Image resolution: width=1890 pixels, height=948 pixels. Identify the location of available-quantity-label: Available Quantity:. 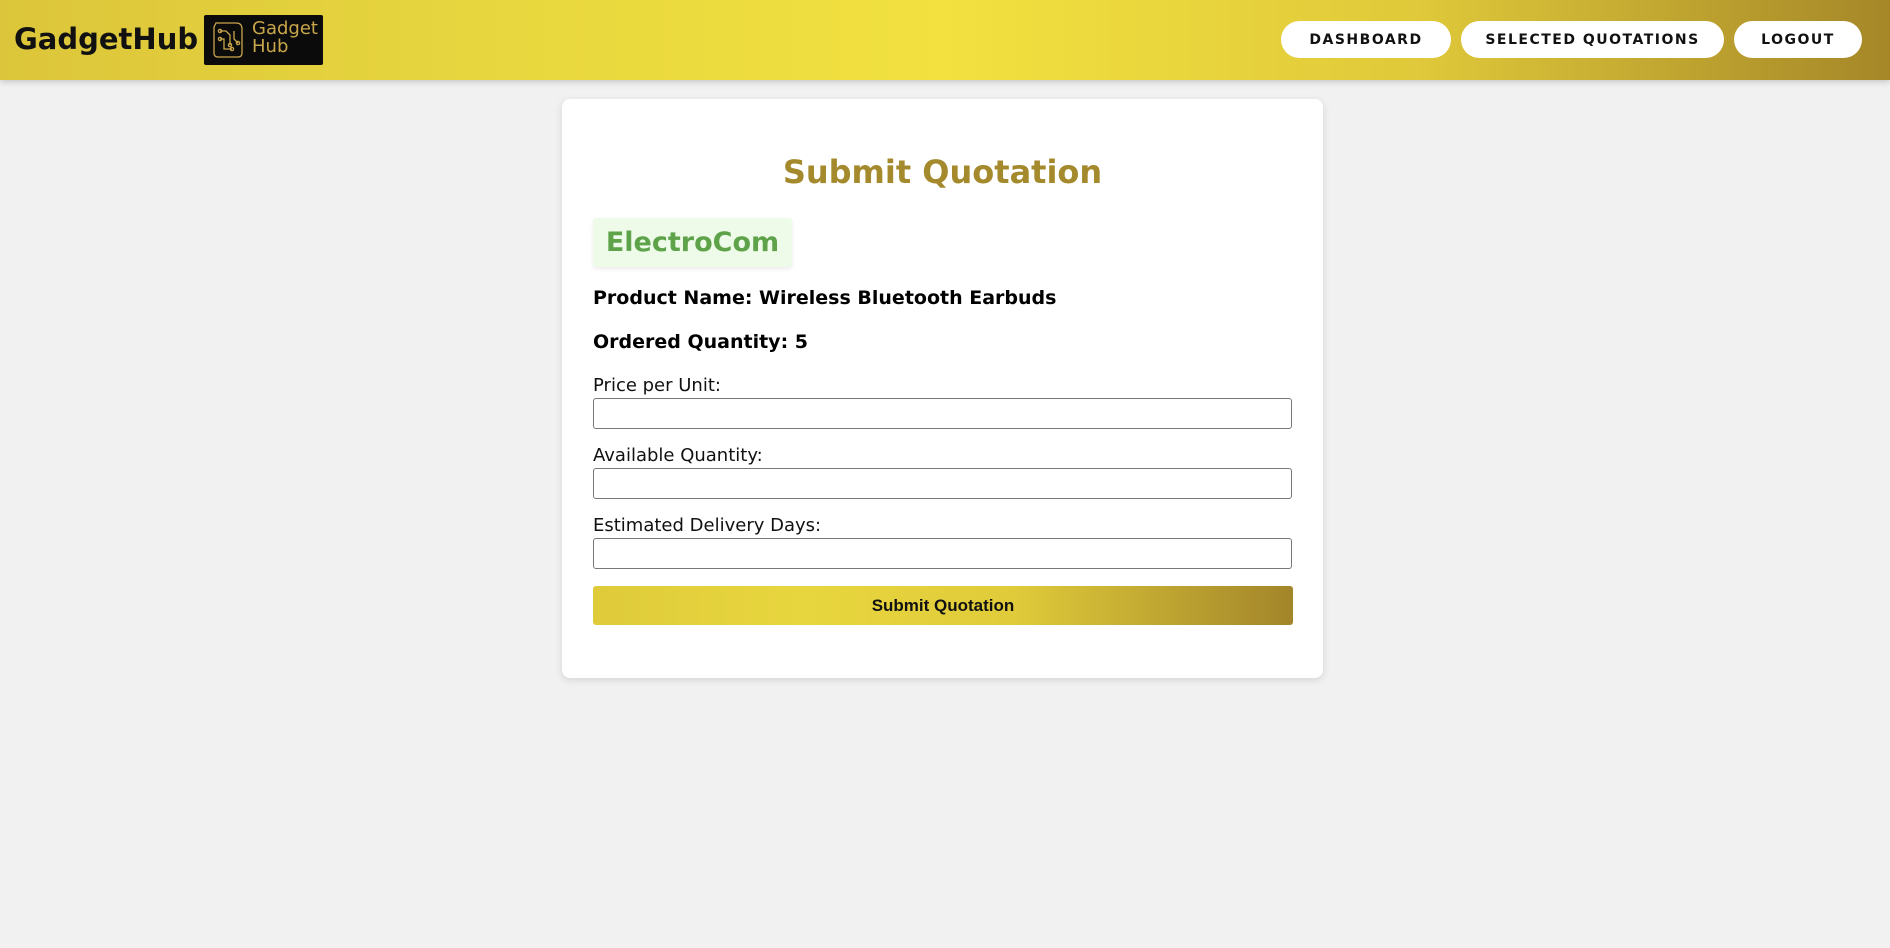
(678, 455).